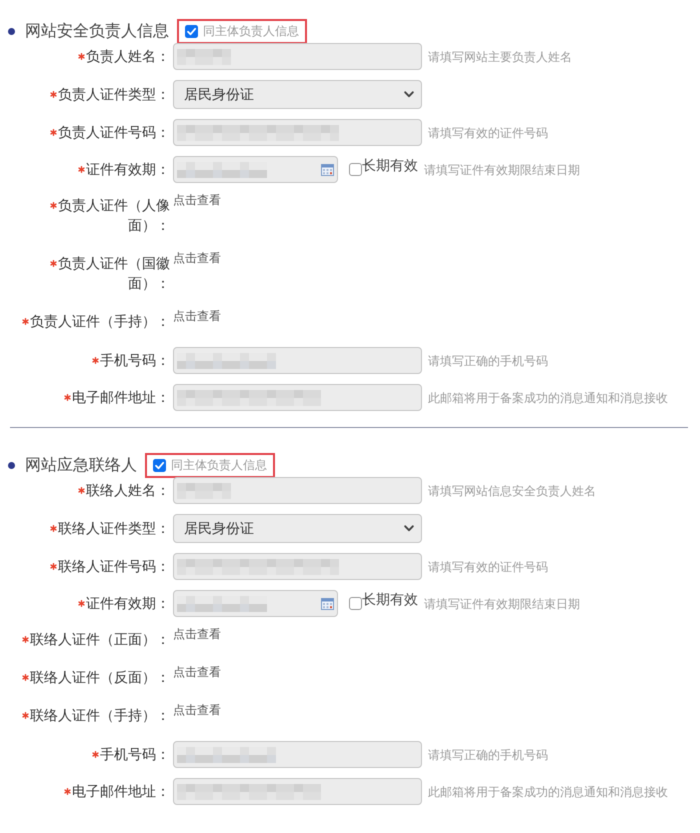  I want to click on field-label: 负责人证件（人像面）：, so click(114, 216).